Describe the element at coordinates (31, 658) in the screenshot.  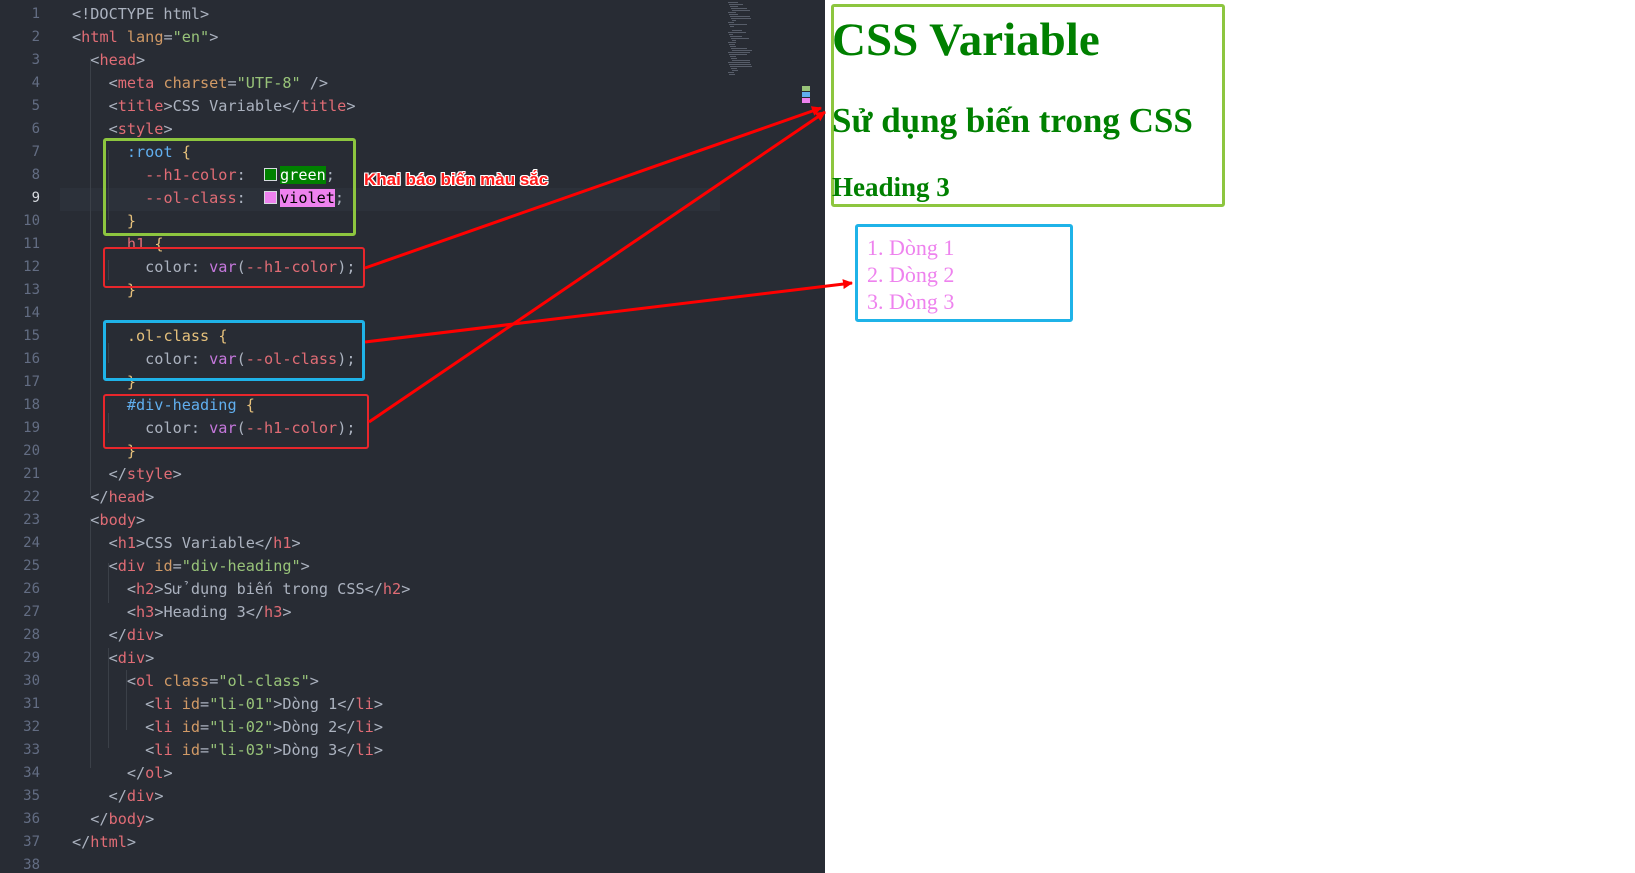
I see `line-number: 29` at that location.